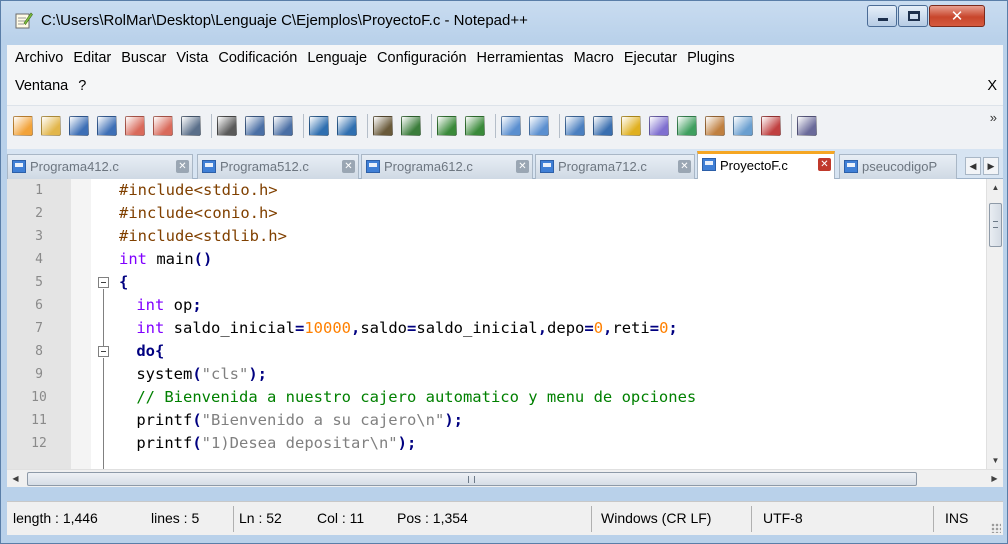  Describe the element at coordinates (996, 528) in the screenshot. I see `resize-grip-icon` at that location.